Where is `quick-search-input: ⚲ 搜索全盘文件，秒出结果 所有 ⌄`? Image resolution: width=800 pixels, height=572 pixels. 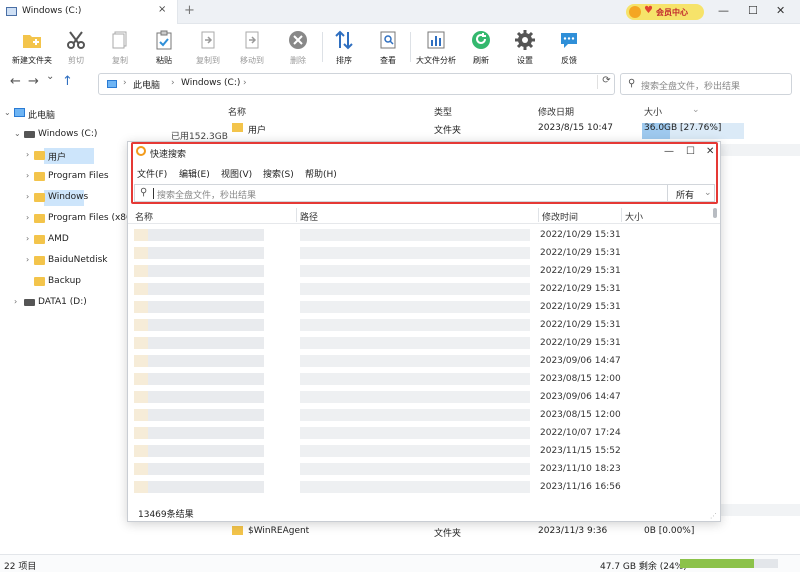
quick-search-input: ⚲ 搜索全盘文件，秒出结果 所有 ⌄ is located at coordinates (424, 193).